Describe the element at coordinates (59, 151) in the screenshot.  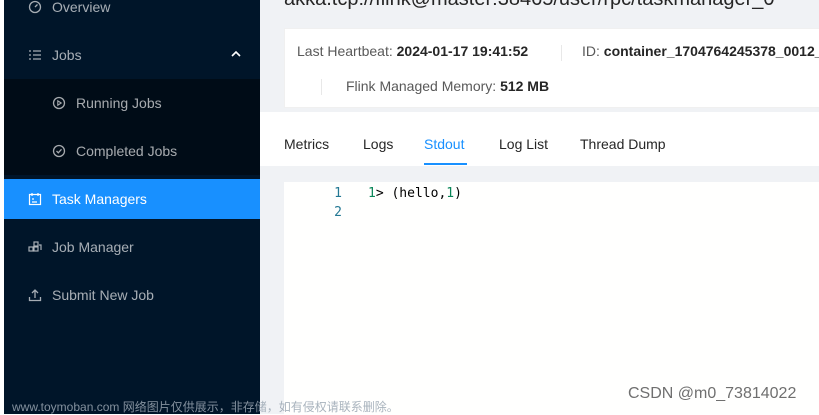
I see `check-circle-icon` at that location.